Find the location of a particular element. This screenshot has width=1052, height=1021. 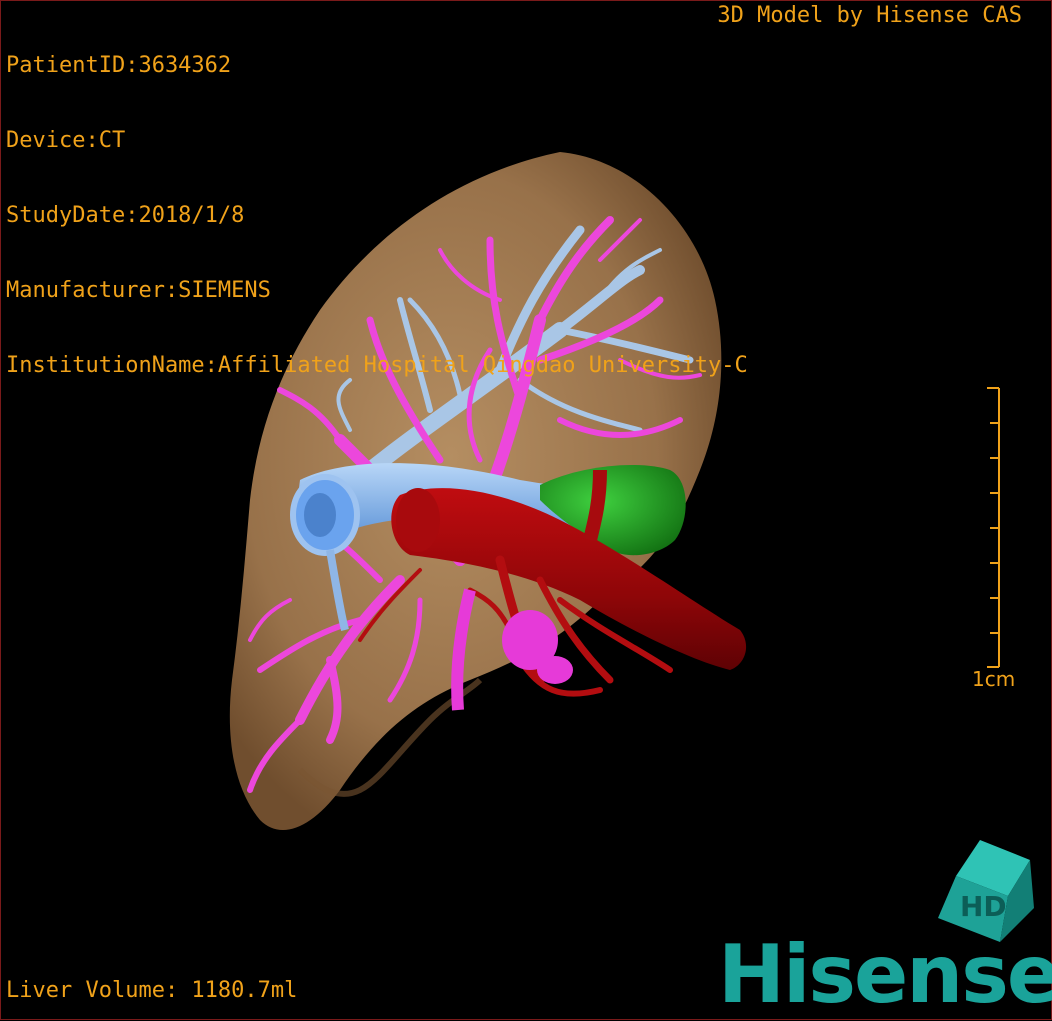

scale-bar-label: 1cm is located at coordinates (994, 679).